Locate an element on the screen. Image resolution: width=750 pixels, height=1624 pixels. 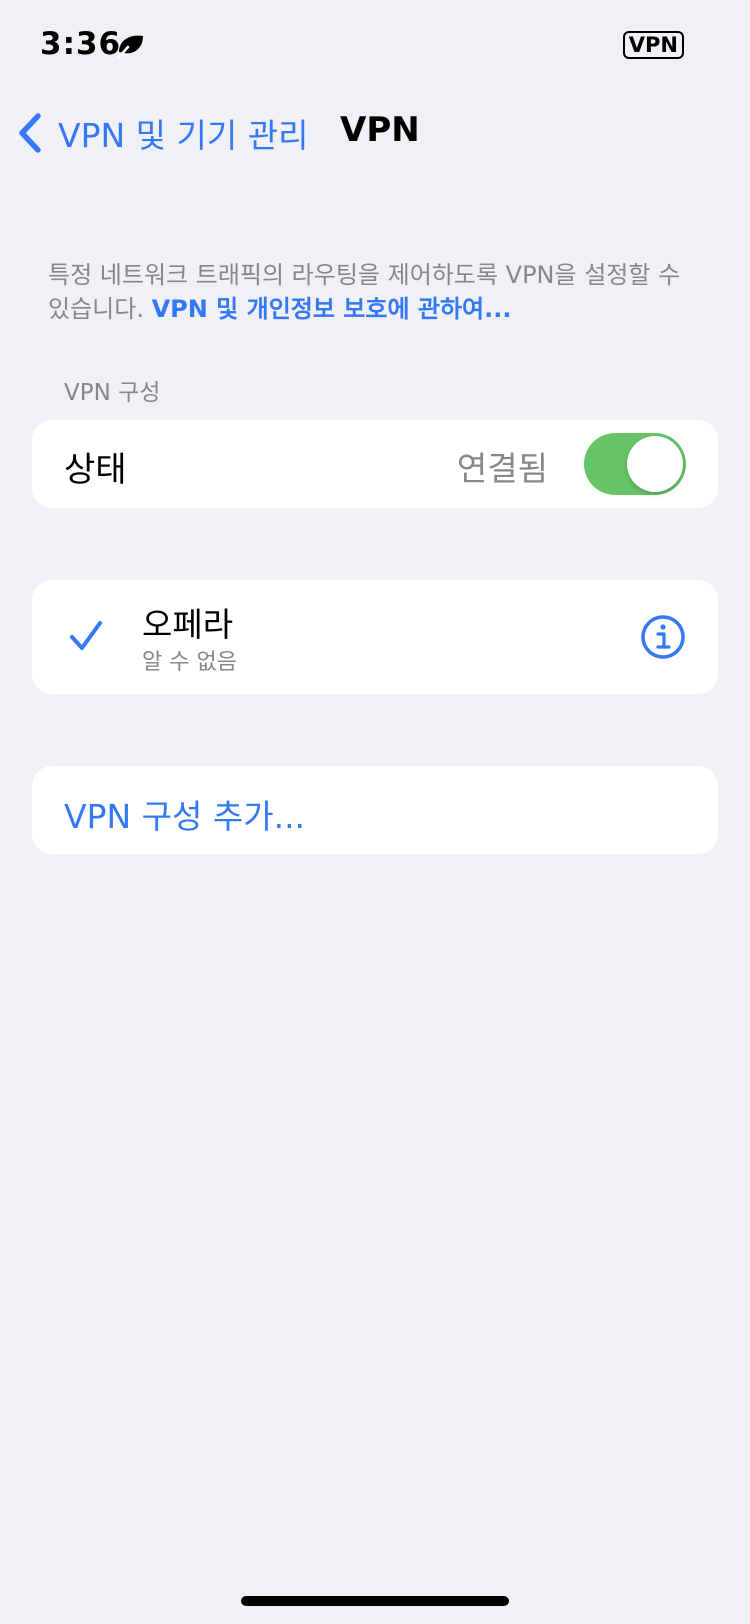
vpn-toggle is located at coordinates (635, 464).